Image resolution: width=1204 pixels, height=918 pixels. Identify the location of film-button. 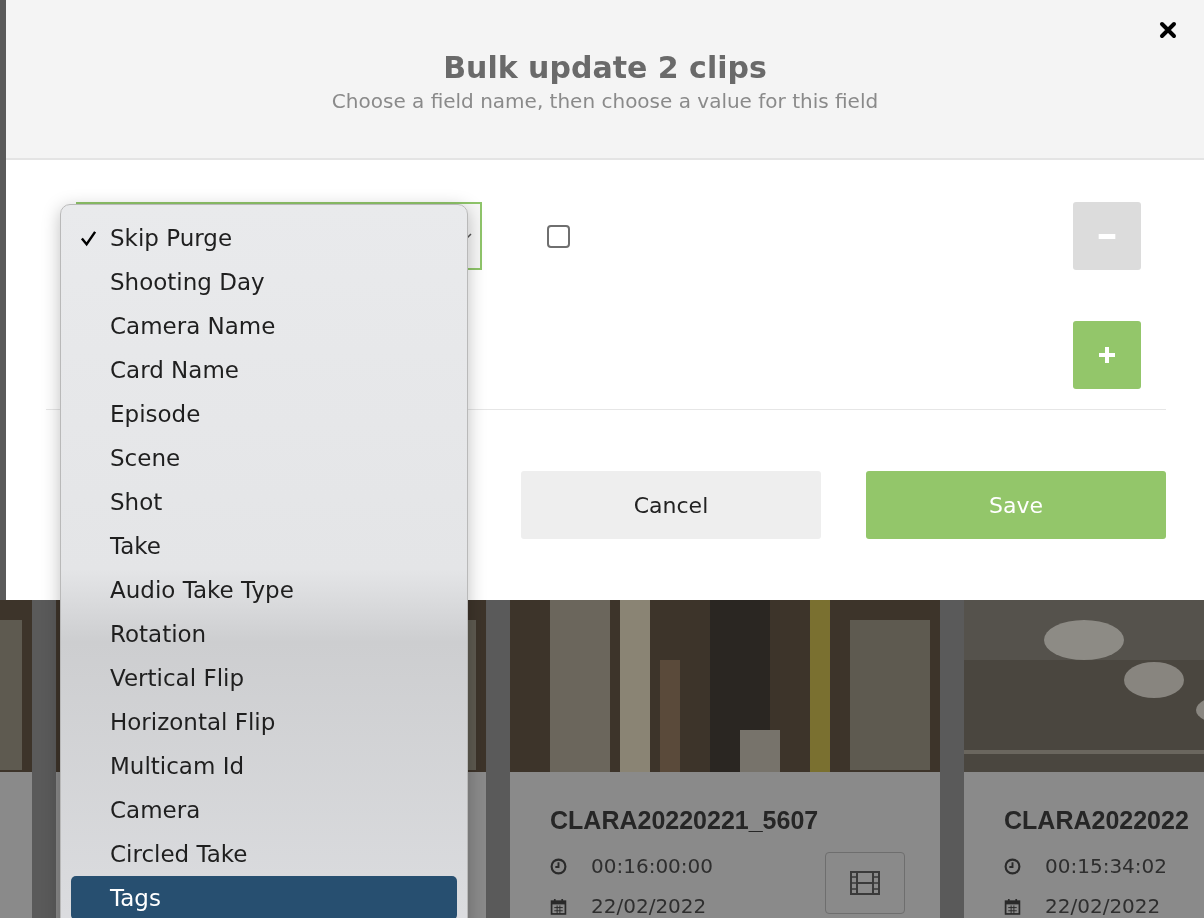
(865, 883).